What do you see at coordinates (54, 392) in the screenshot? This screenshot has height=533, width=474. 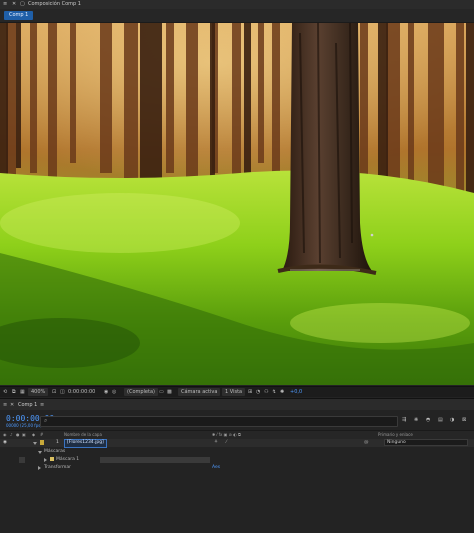 I see `fit-icon: ⊡` at bounding box center [54, 392].